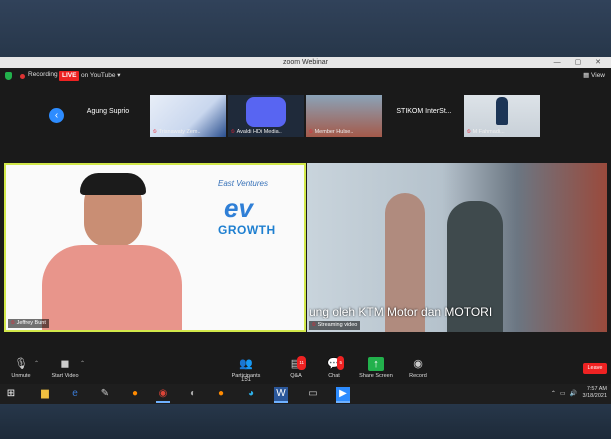 This screenshot has width=611, height=439. Describe the element at coordinates (281, 395) in the screenshot. I see `word-icon: W` at that location.